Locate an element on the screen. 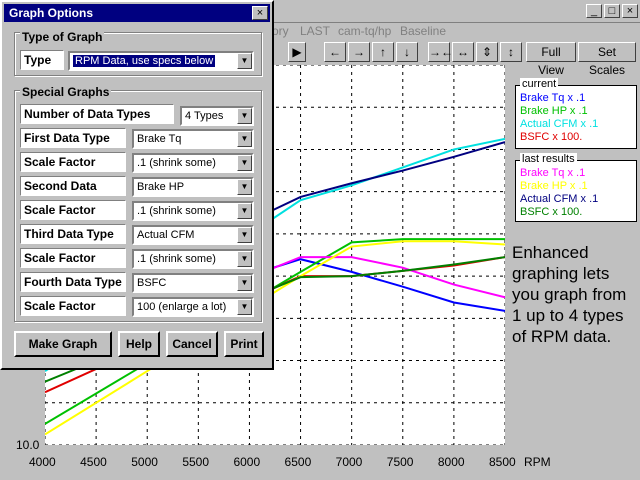 Image resolution: width=640 pixels, height=480 pixels. type-select: RPM Data, use specs below ▼ is located at coordinates (161, 61).